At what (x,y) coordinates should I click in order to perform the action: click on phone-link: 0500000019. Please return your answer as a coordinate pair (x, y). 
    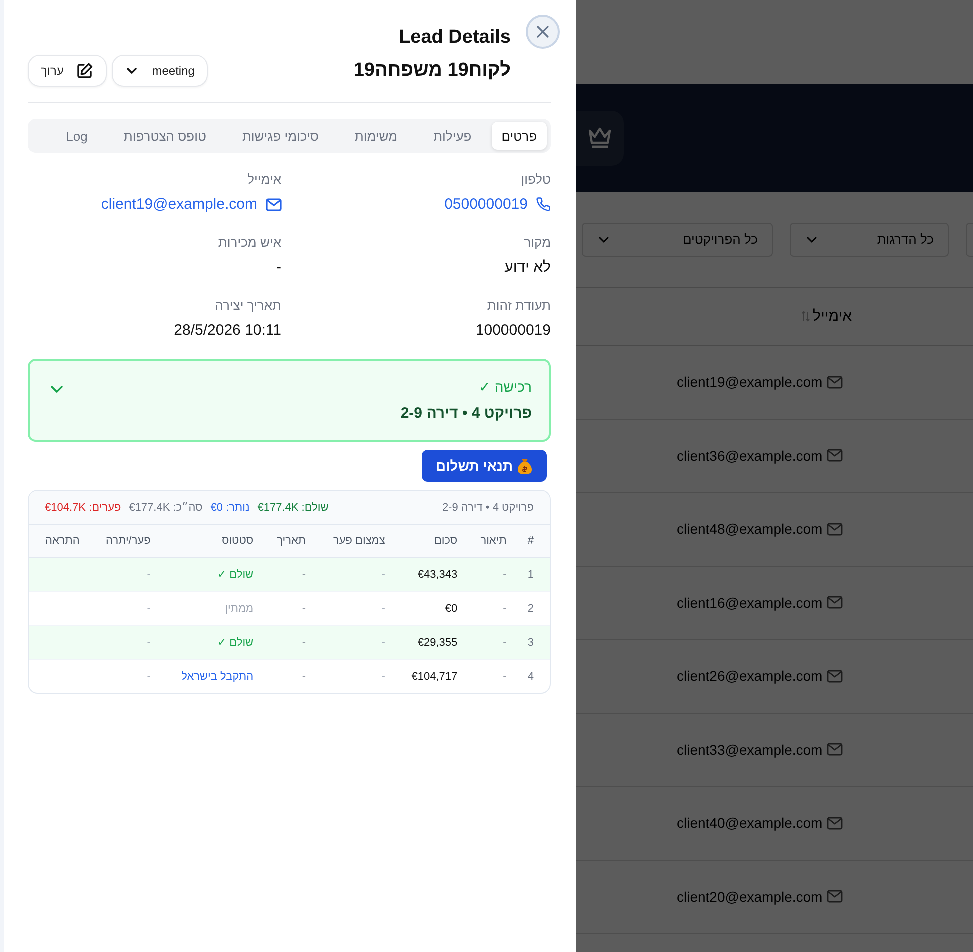
    Looking at the image, I should click on (486, 204).